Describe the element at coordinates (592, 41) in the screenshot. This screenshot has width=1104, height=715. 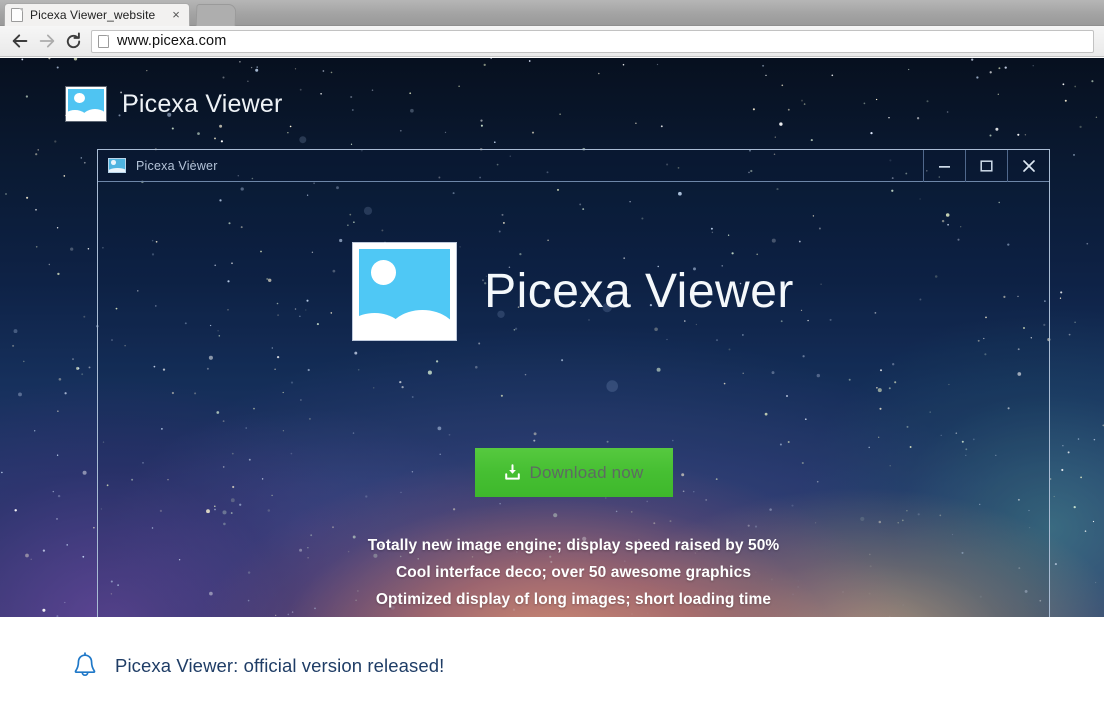
I see `address-bar: www.picexa.com` at that location.